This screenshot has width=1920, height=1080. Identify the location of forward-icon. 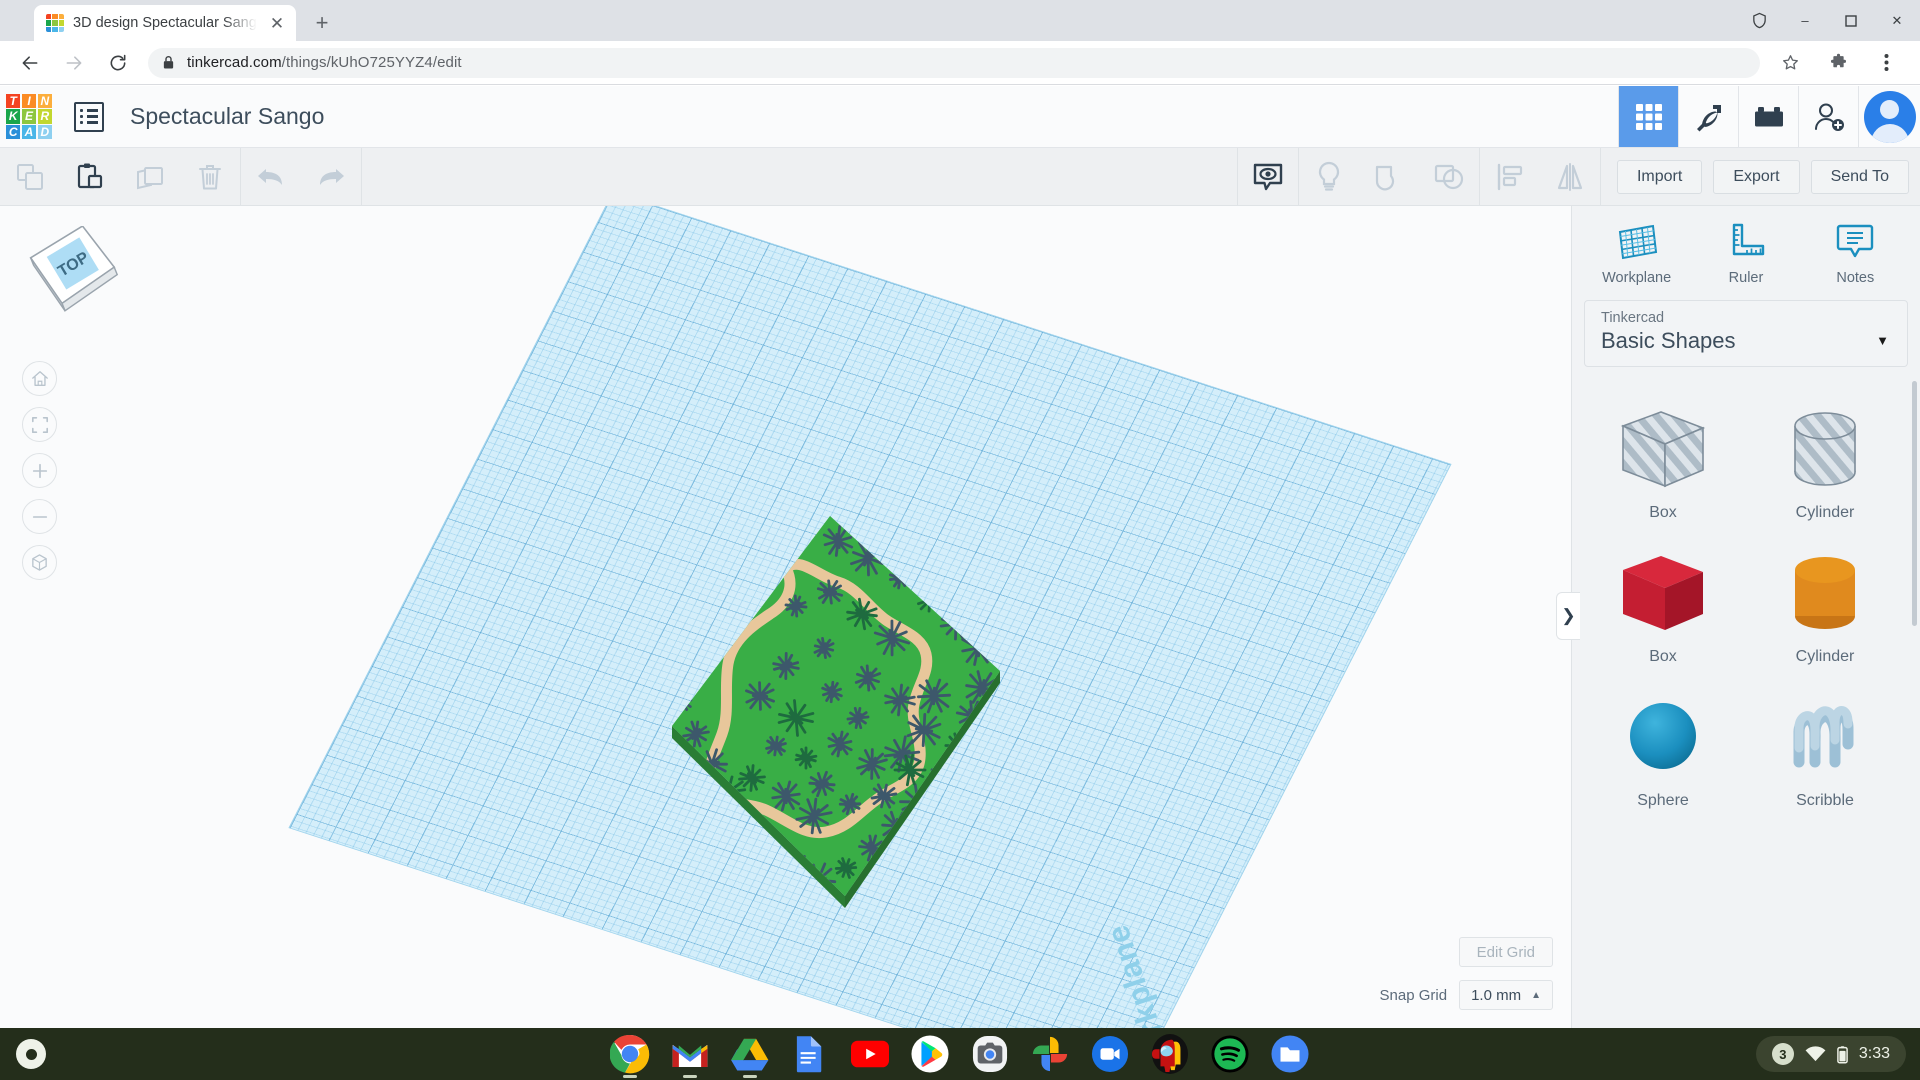
(74, 63).